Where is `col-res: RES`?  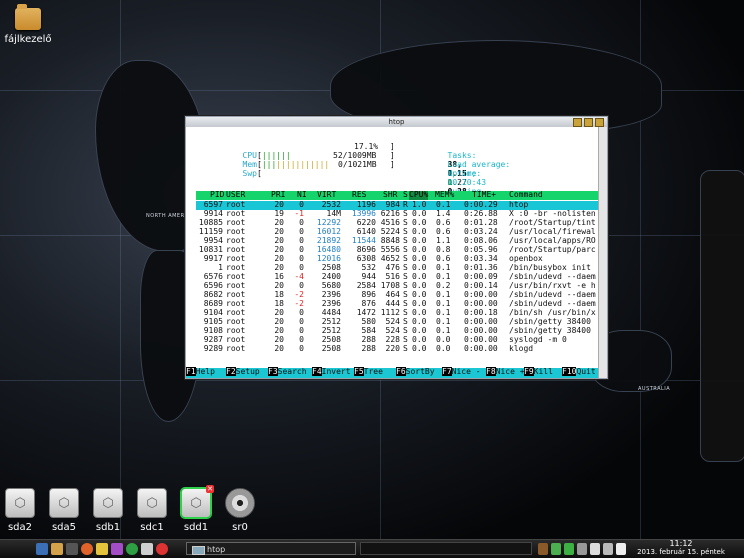 col-res: RES is located at coordinates (359, 195).